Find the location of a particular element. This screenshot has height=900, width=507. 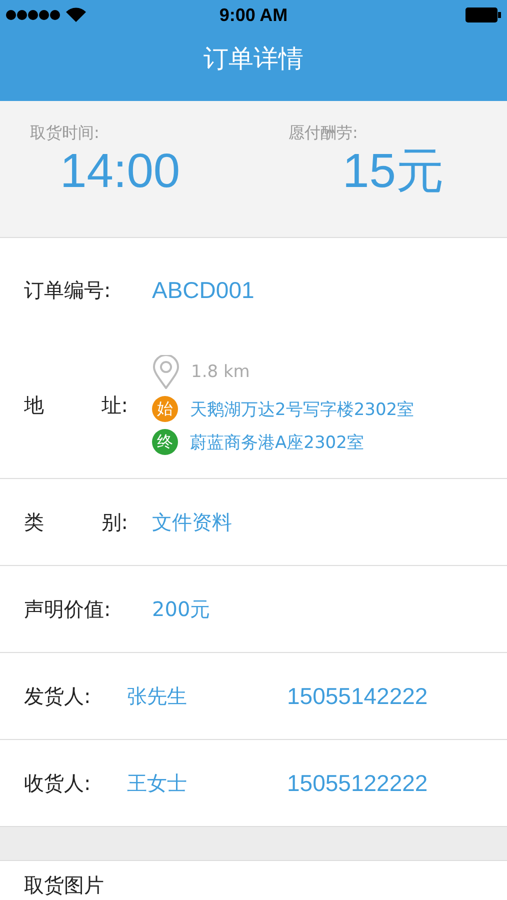

stop-badge: 终 is located at coordinates (165, 442).